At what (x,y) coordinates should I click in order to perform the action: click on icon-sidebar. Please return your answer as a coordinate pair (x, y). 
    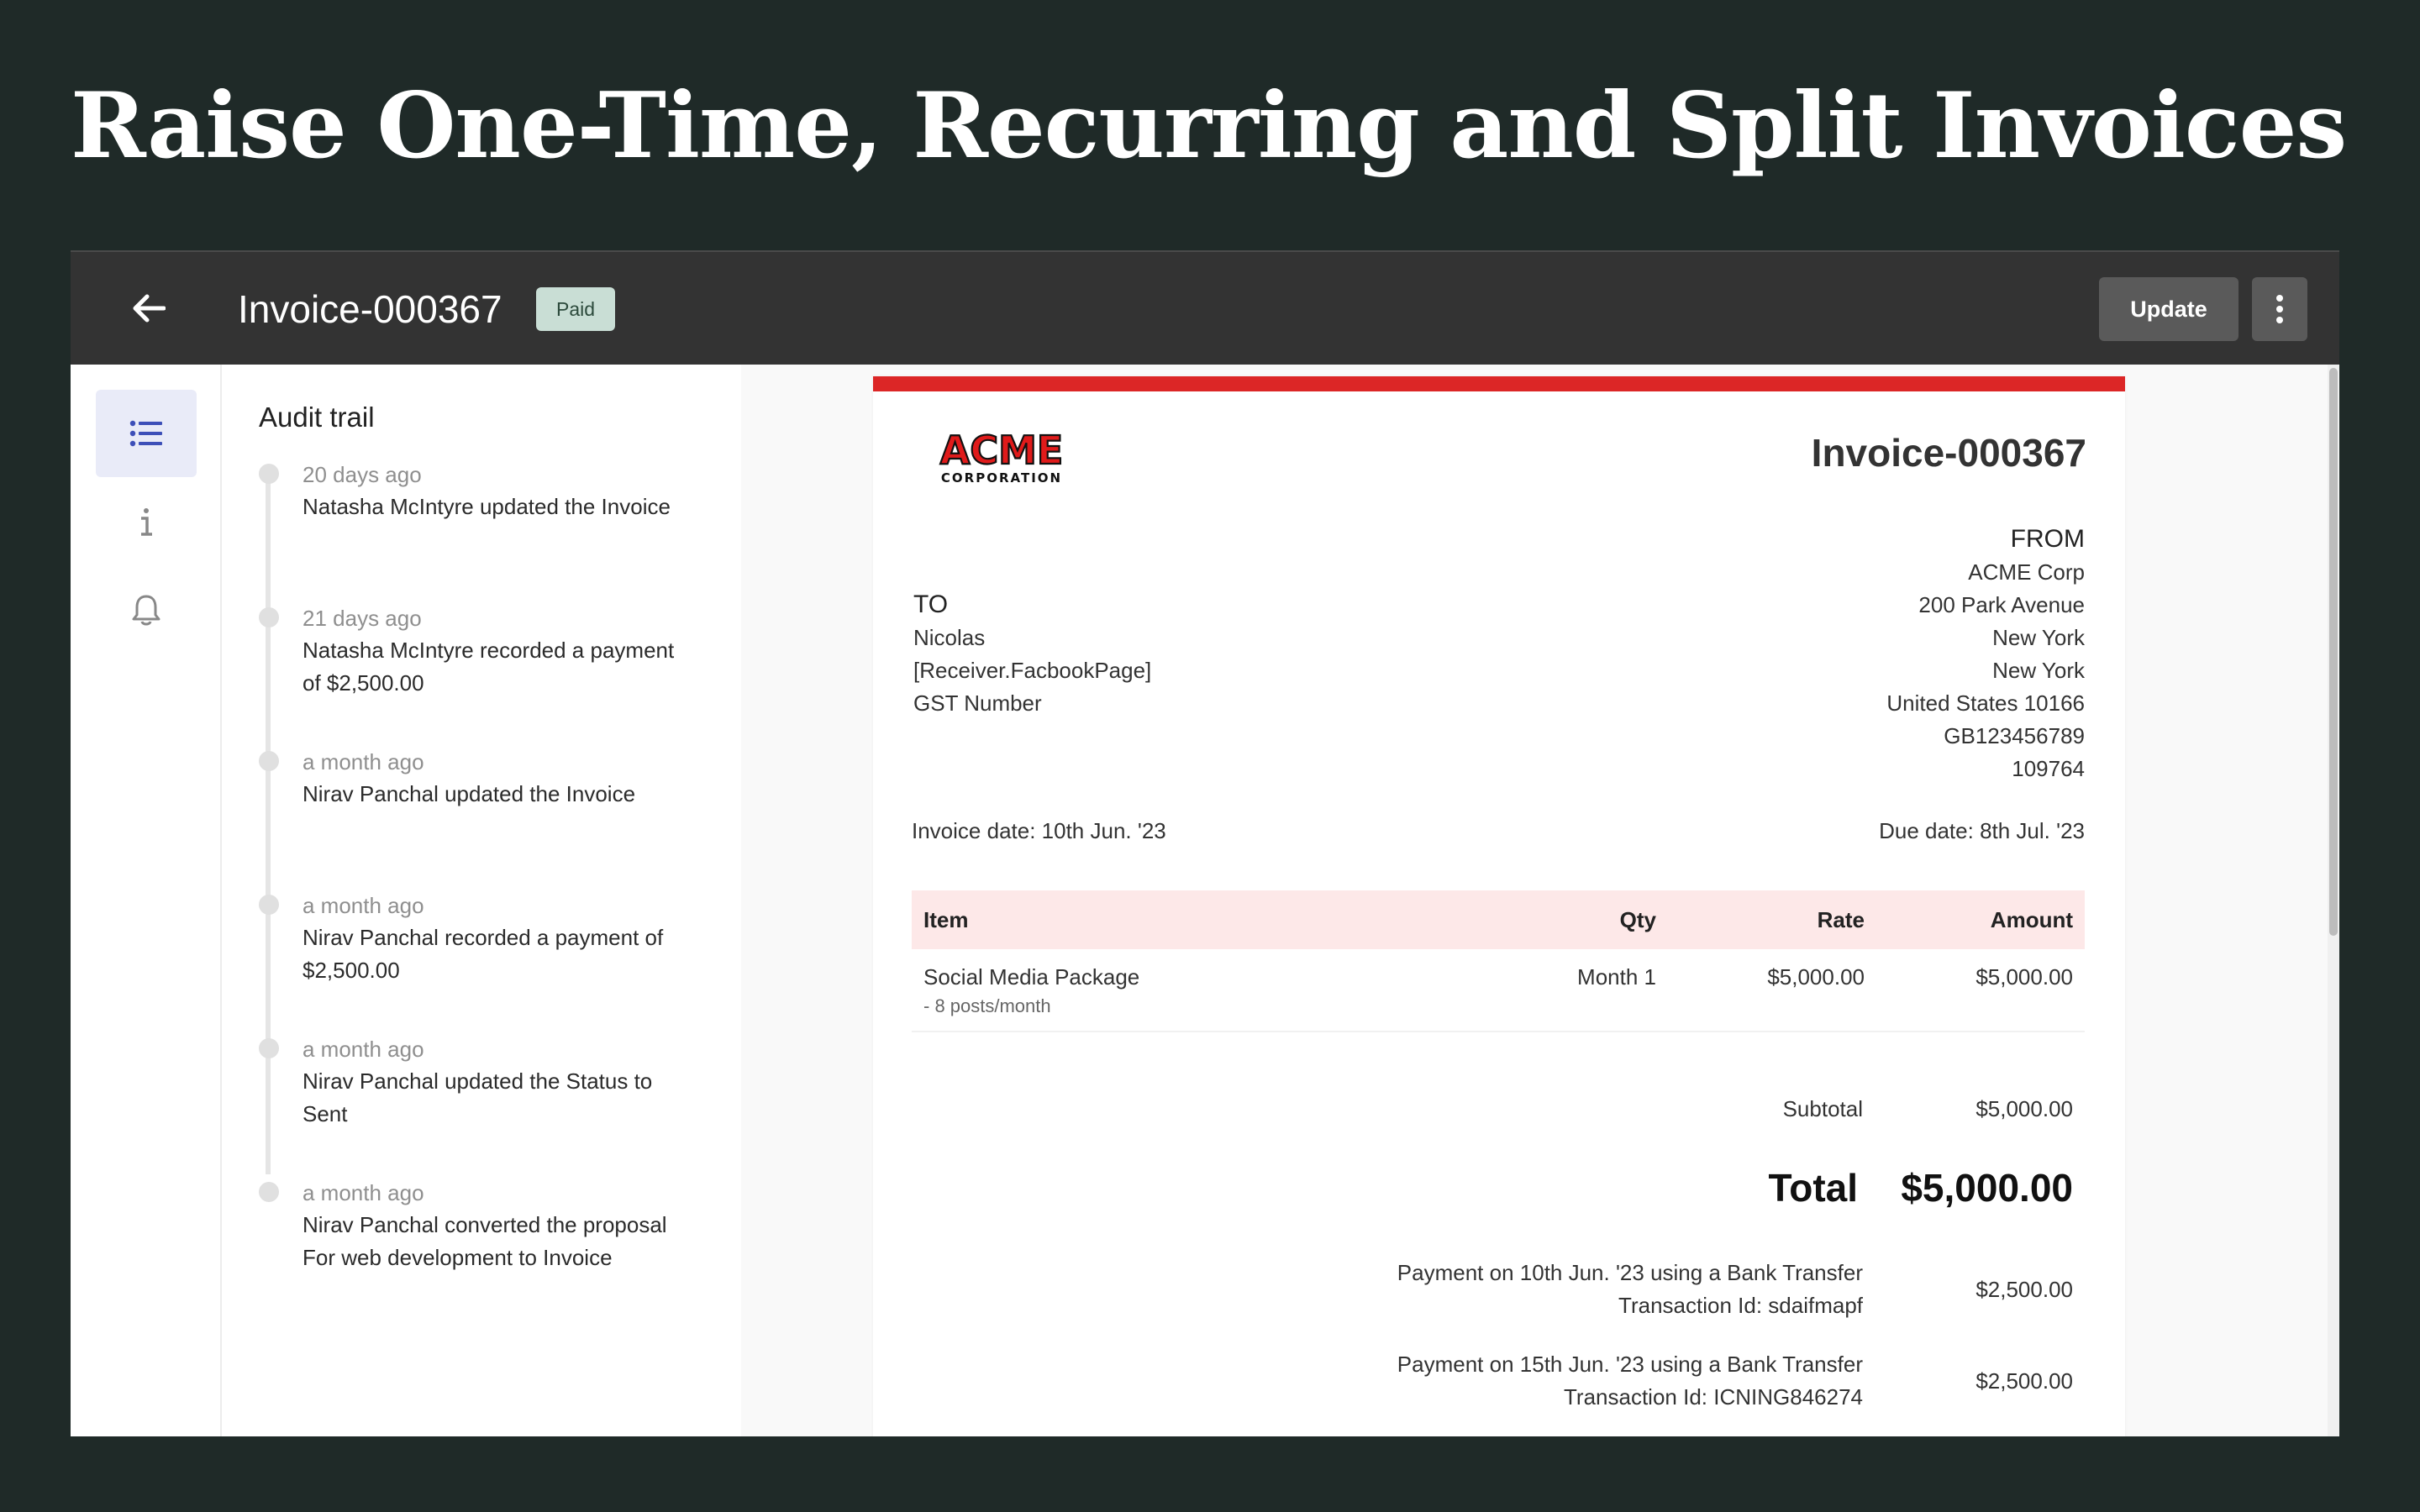
    Looking at the image, I should click on (146, 900).